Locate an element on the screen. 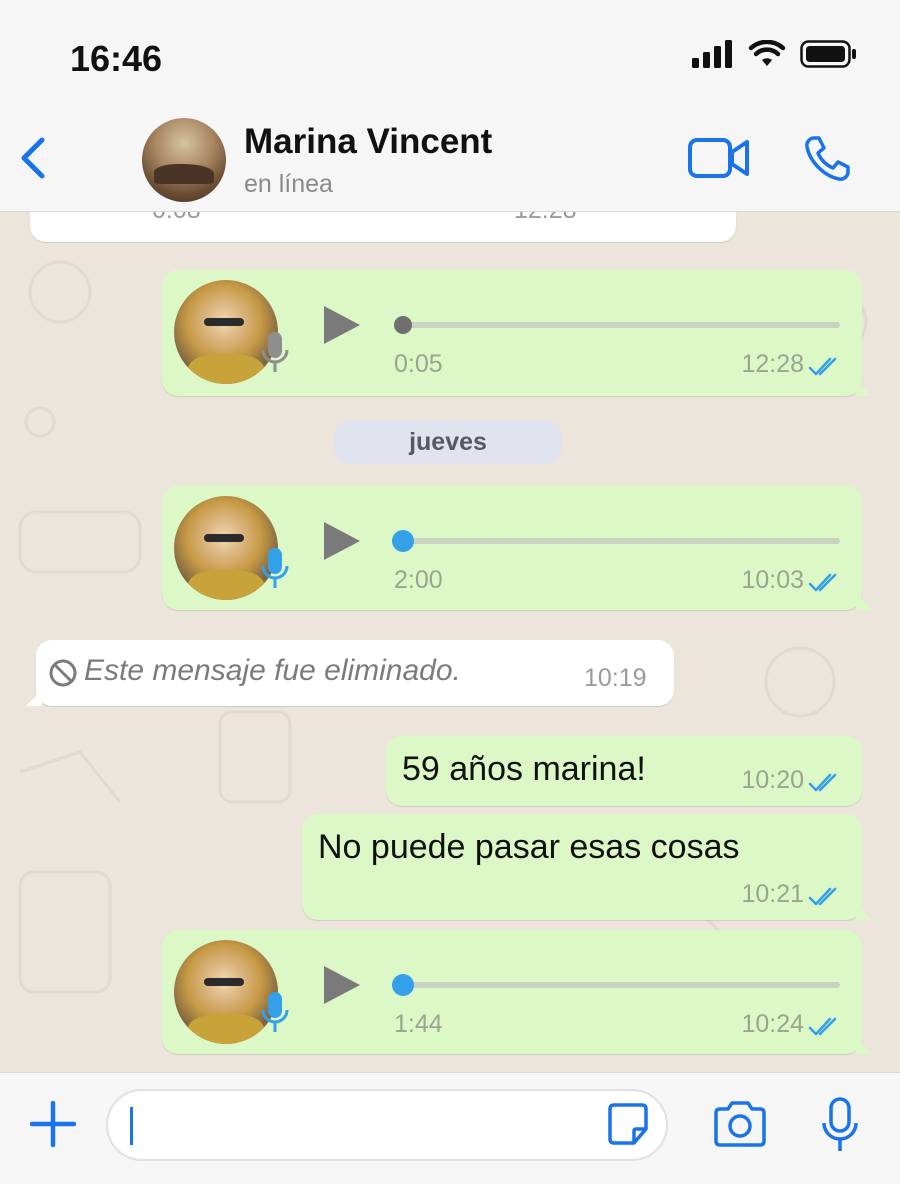 The image size is (900, 1184). message-text: 59 años marina! is located at coordinates (524, 769).